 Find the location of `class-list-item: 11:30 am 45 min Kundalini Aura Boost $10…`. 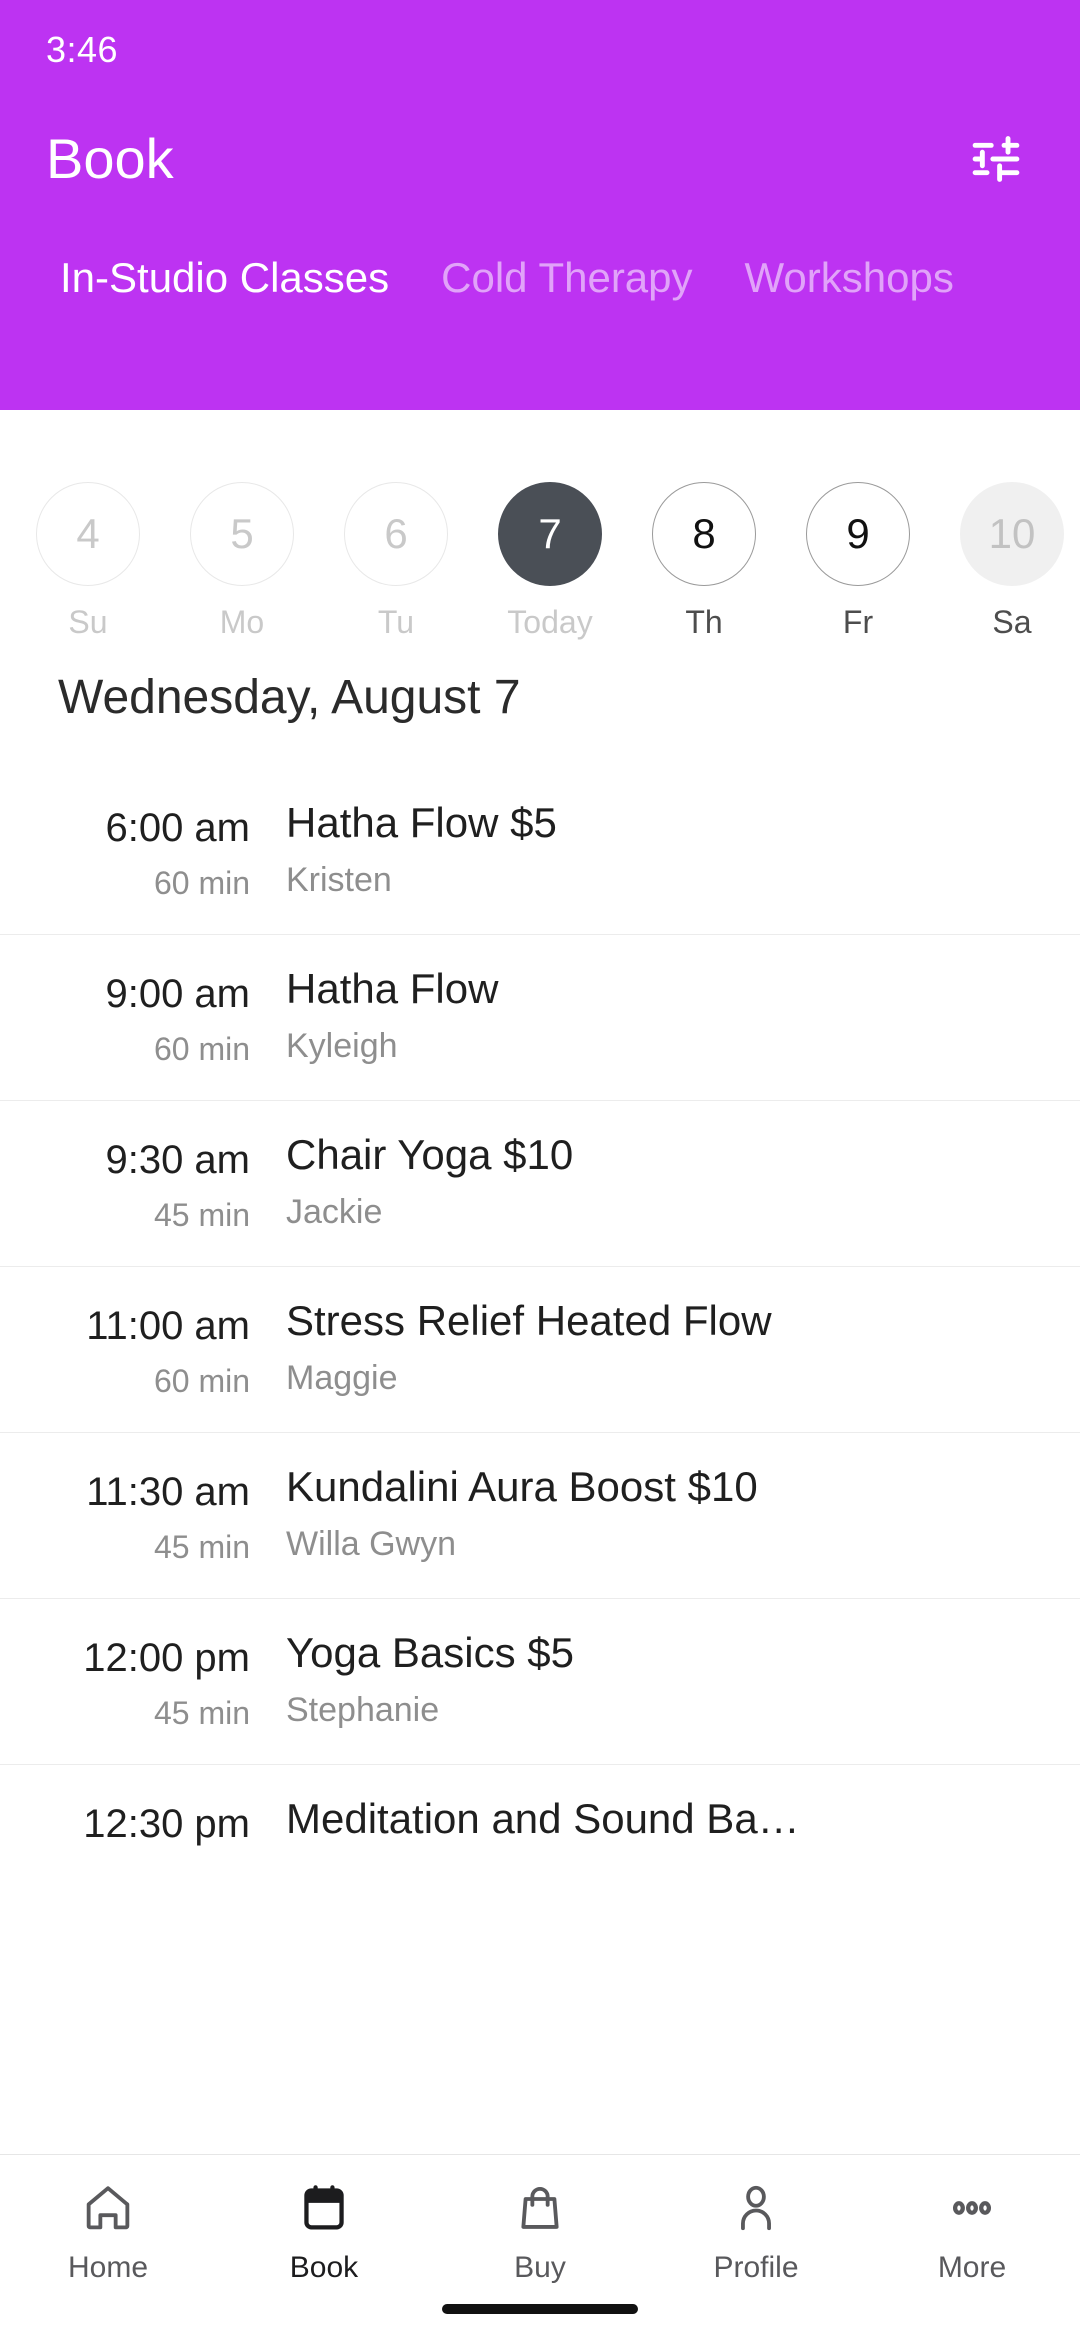

class-list-item: 11:30 am 45 min Kundalini Aura Boost $10… is located at coordinates (540, 1515).